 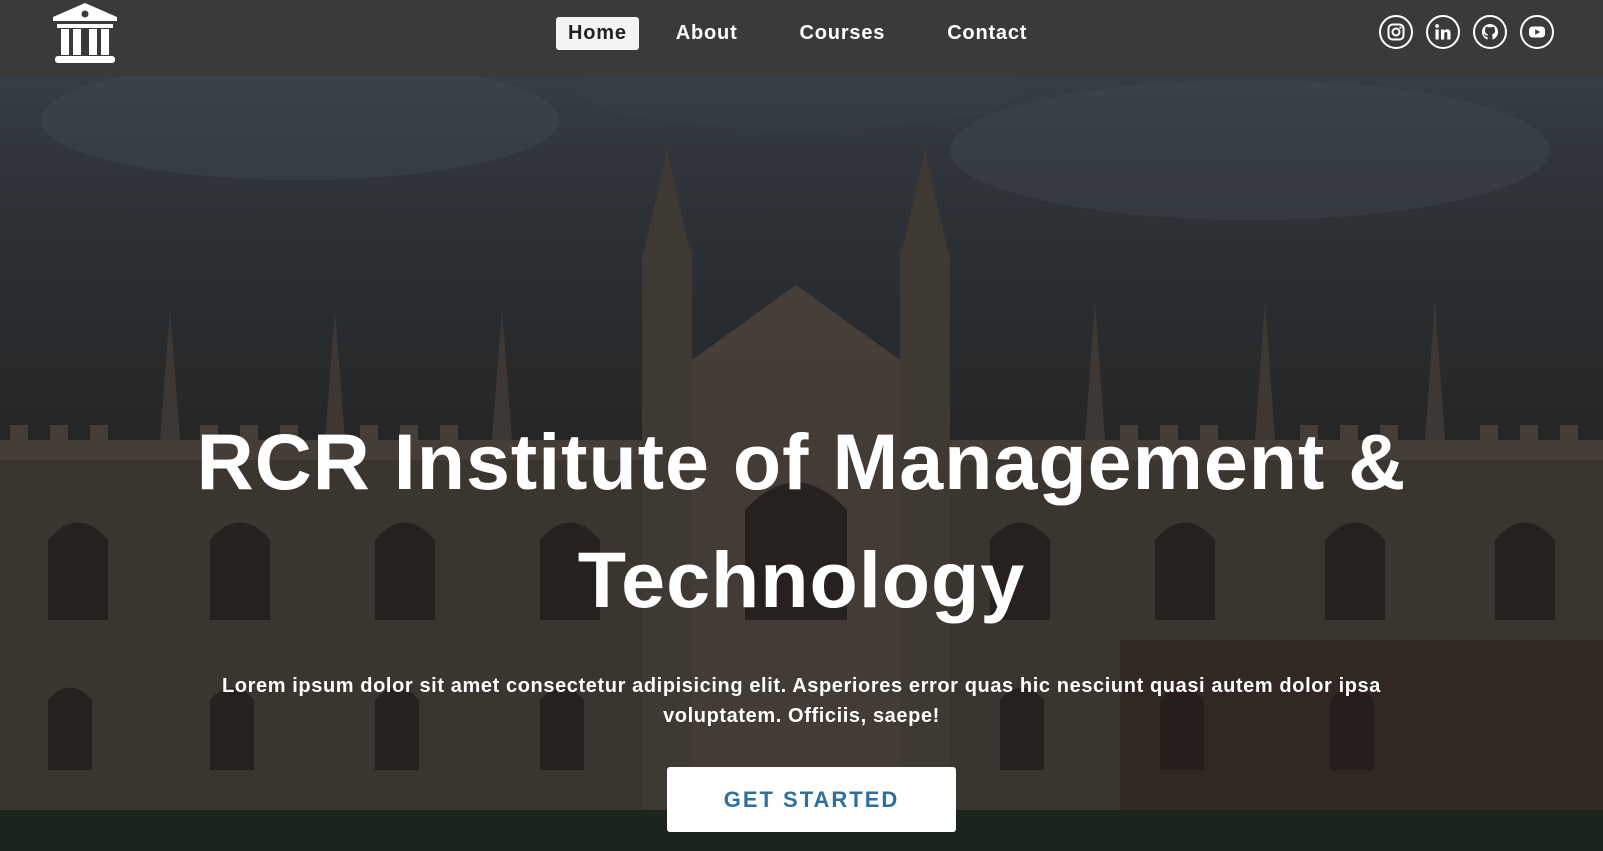 I want to click on nav-link-home: Home, so click(x=597, y=33).